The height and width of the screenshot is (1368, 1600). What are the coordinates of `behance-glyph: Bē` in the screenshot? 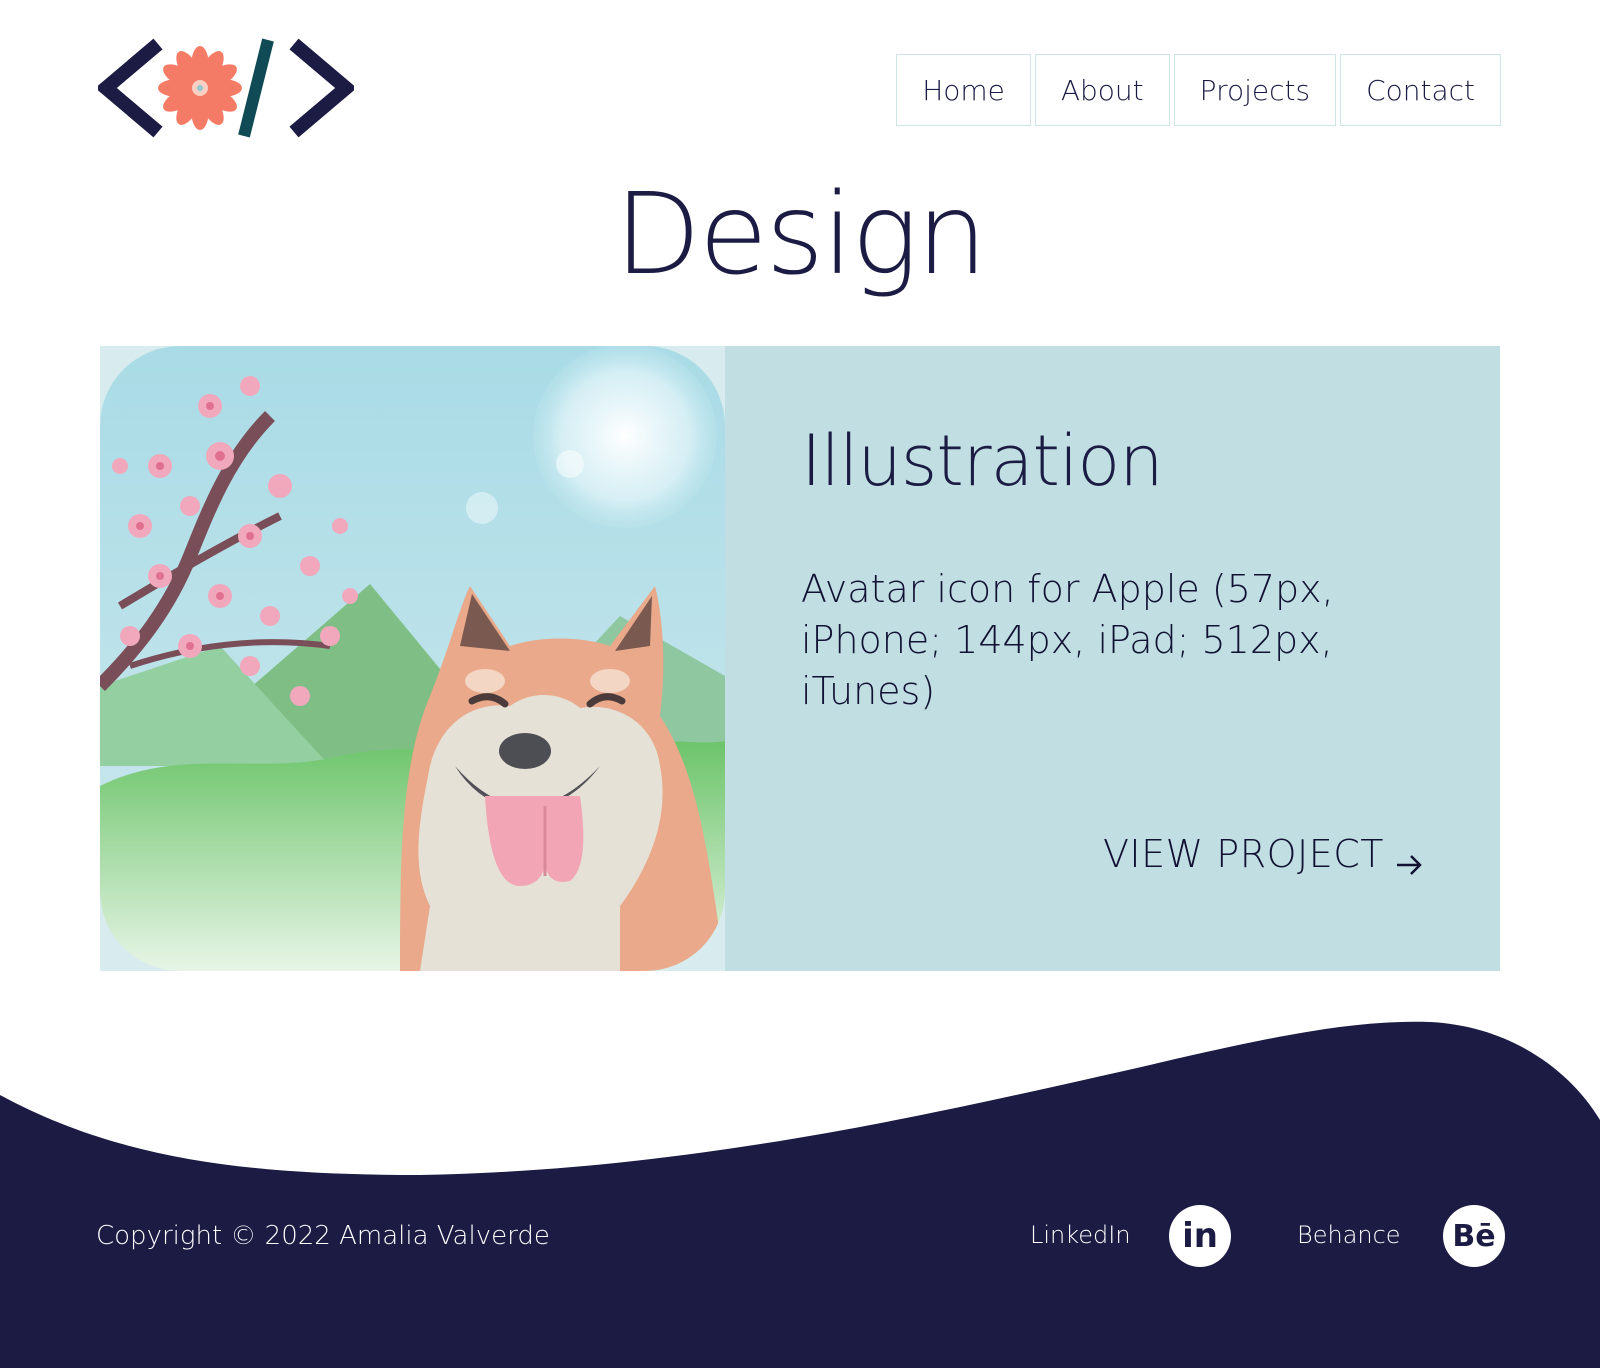 It's located at (1474, 1236).